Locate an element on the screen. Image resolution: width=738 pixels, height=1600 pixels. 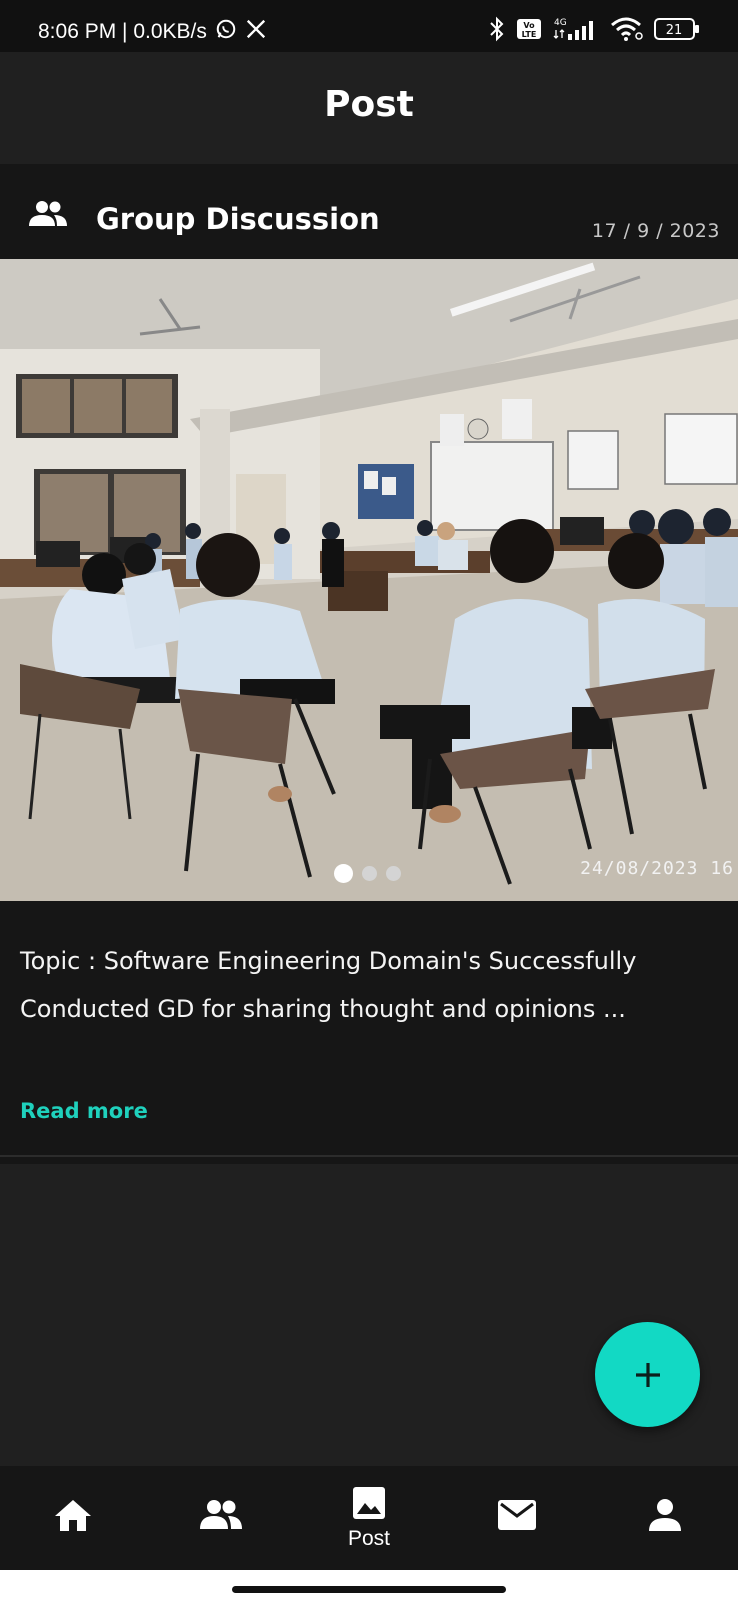
status-left: 8:06 PM | 0.0KB/s is located at coordinates (152, 32).